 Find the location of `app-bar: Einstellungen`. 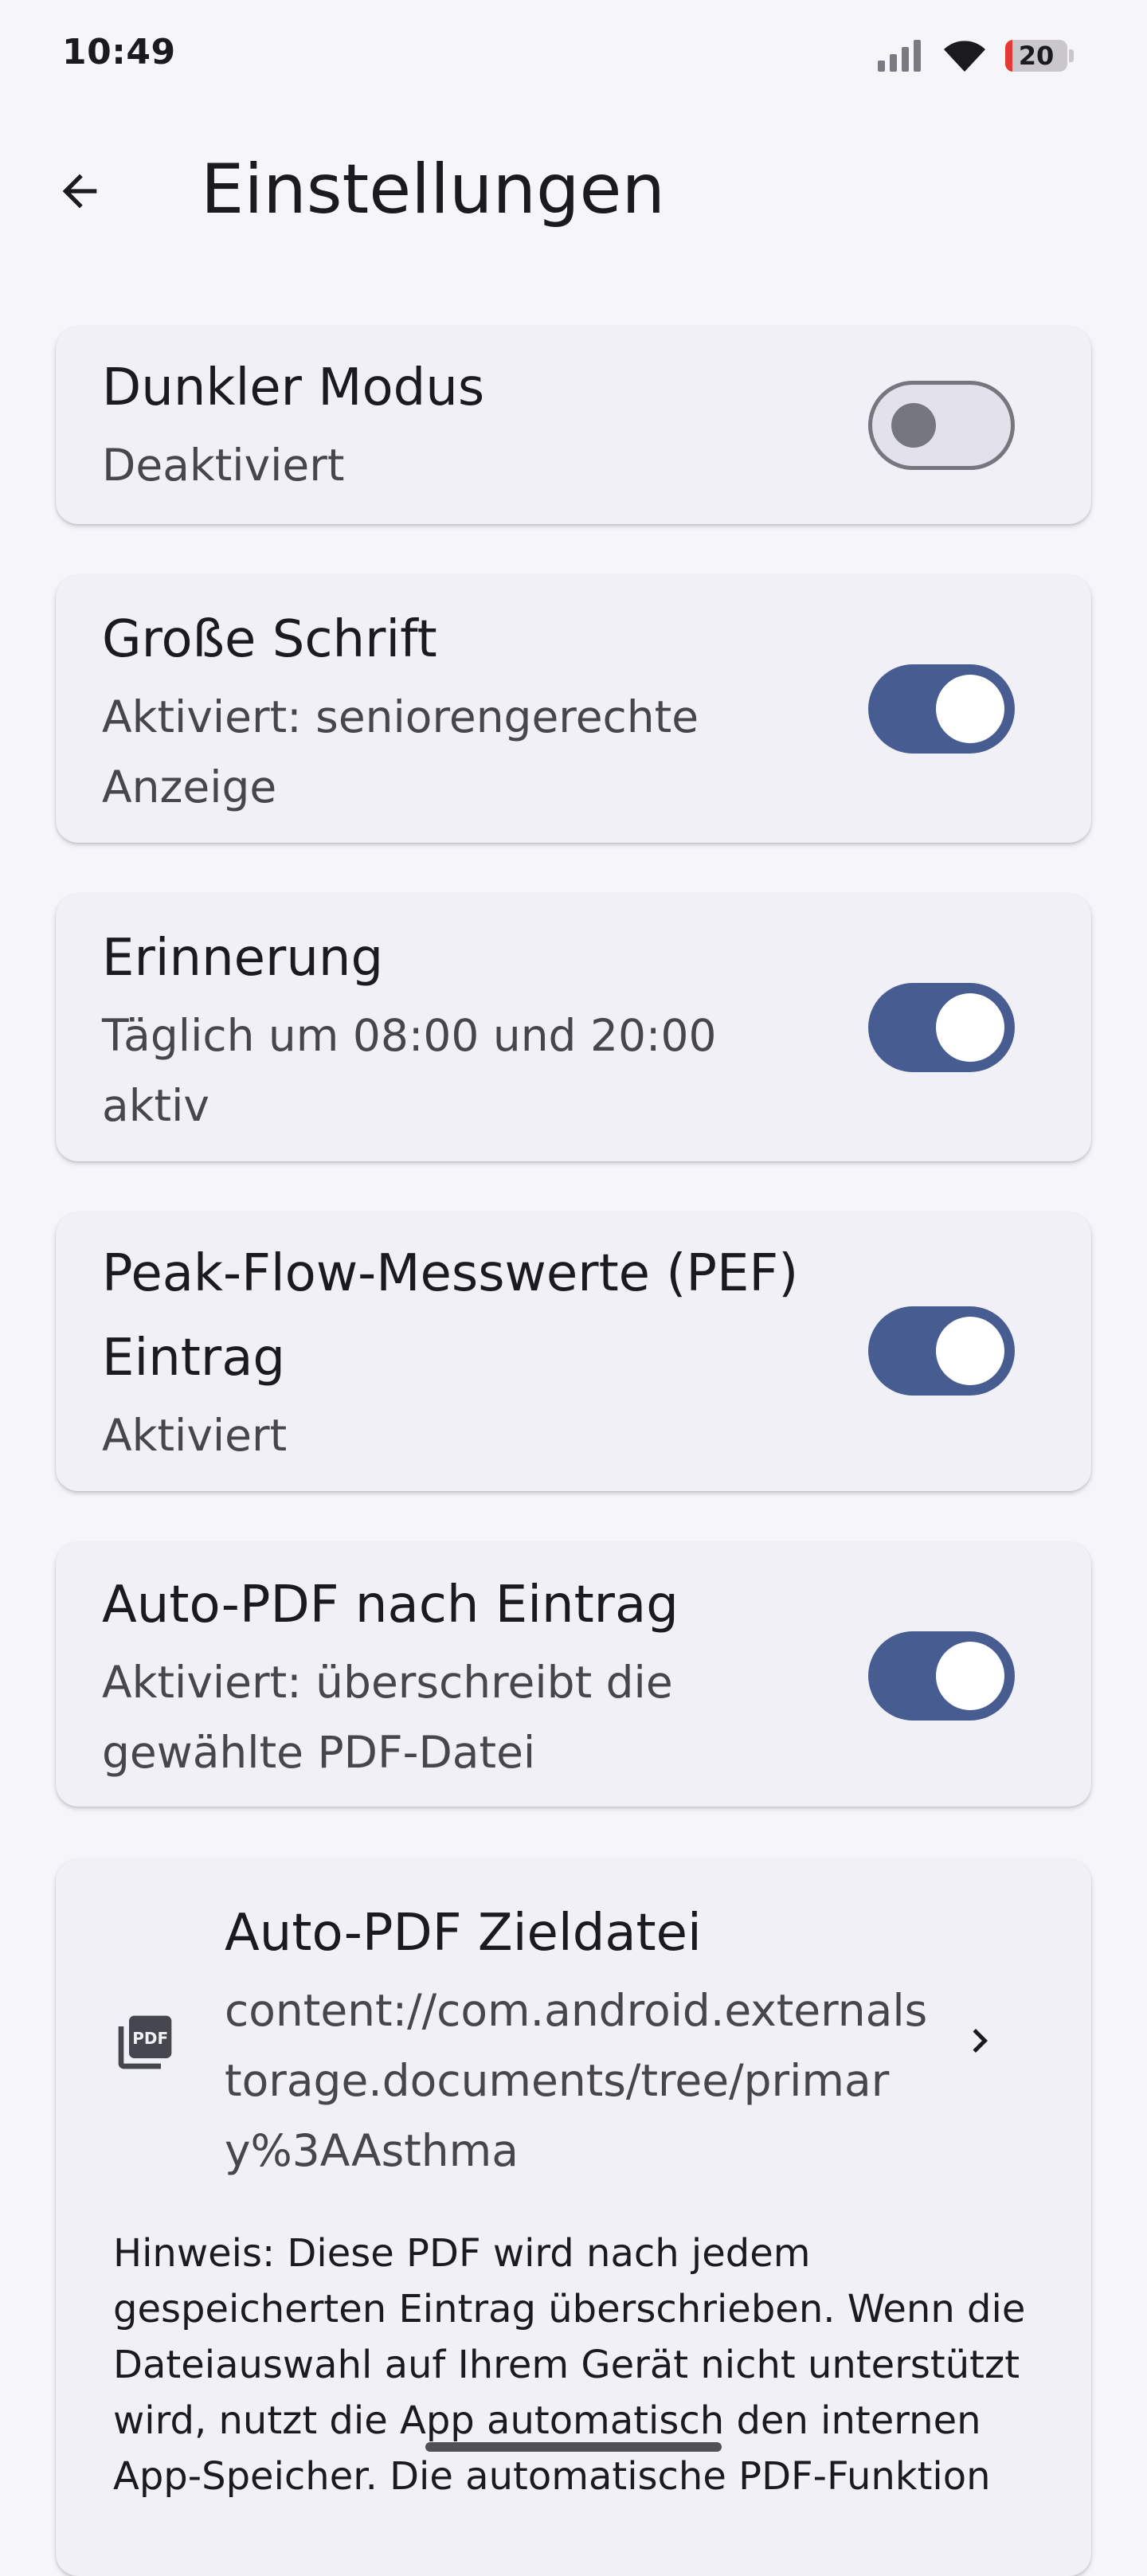

app-bar: Einstellungen is located at coordinates (573, 191).